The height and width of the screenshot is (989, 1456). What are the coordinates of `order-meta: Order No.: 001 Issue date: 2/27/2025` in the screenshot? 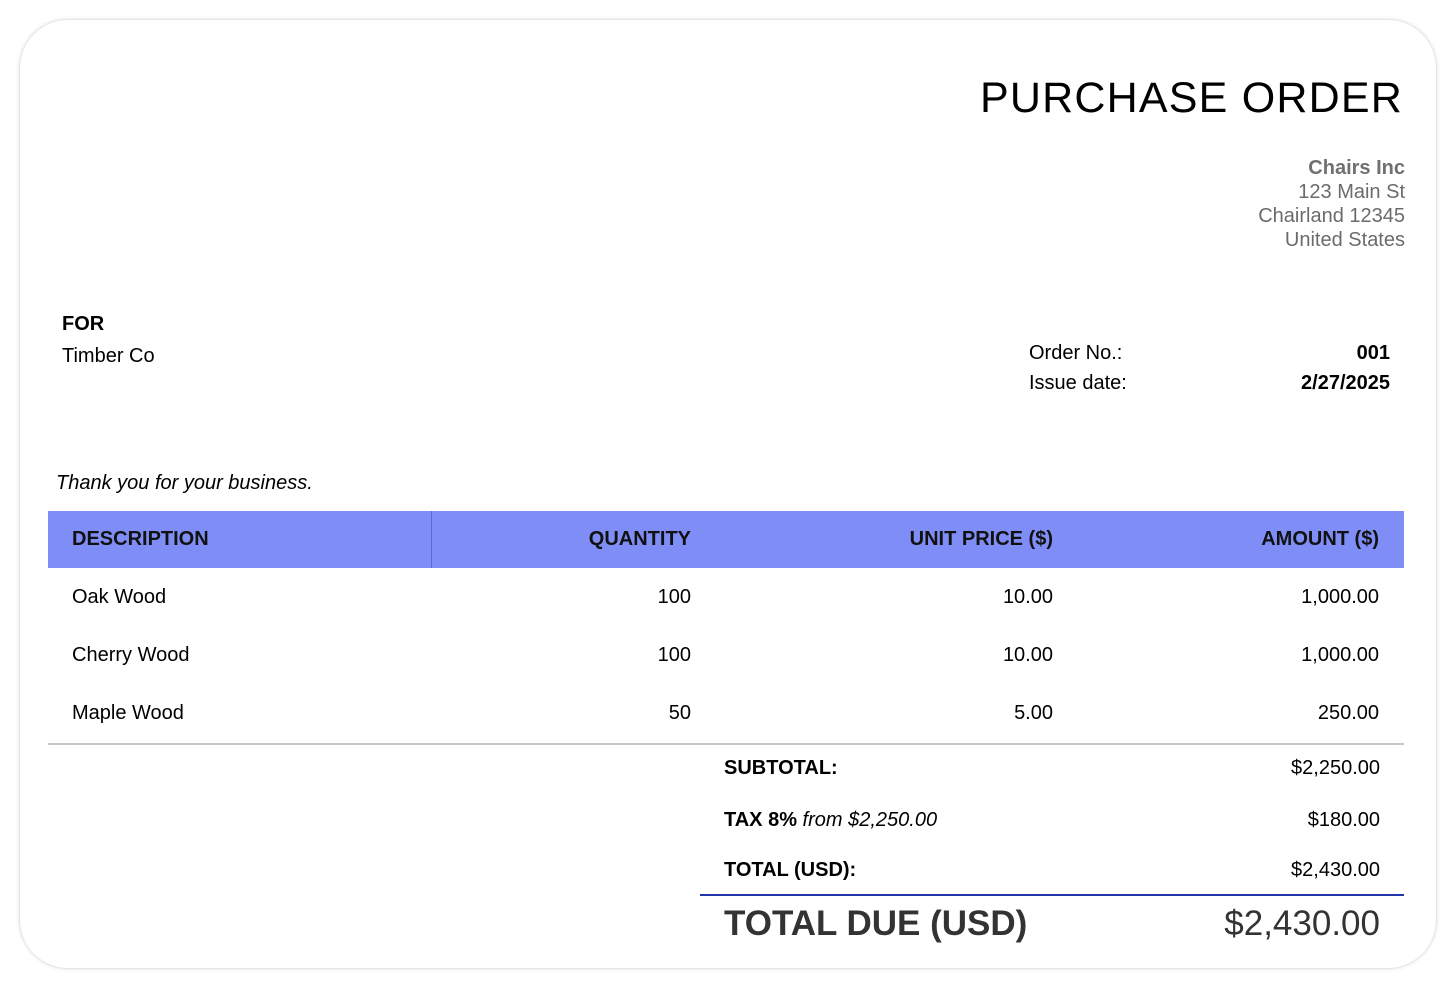 It's located at (1209, 372).